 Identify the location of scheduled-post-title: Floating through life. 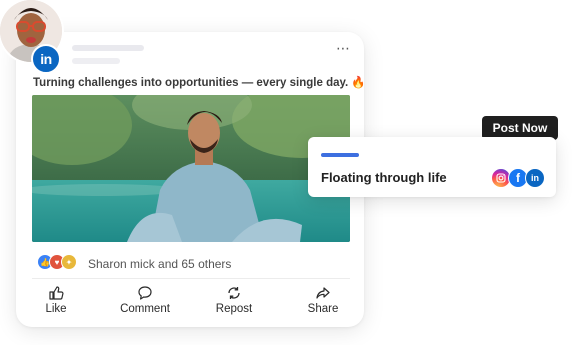
(384, 177).